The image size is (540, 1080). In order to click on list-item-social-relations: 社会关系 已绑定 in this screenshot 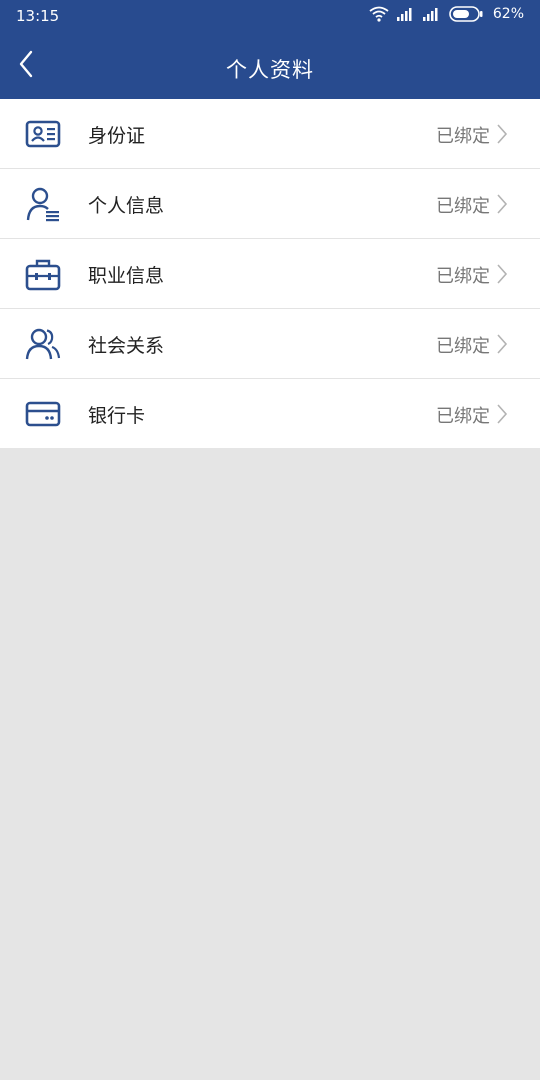, I will do `click(270, 344)`.